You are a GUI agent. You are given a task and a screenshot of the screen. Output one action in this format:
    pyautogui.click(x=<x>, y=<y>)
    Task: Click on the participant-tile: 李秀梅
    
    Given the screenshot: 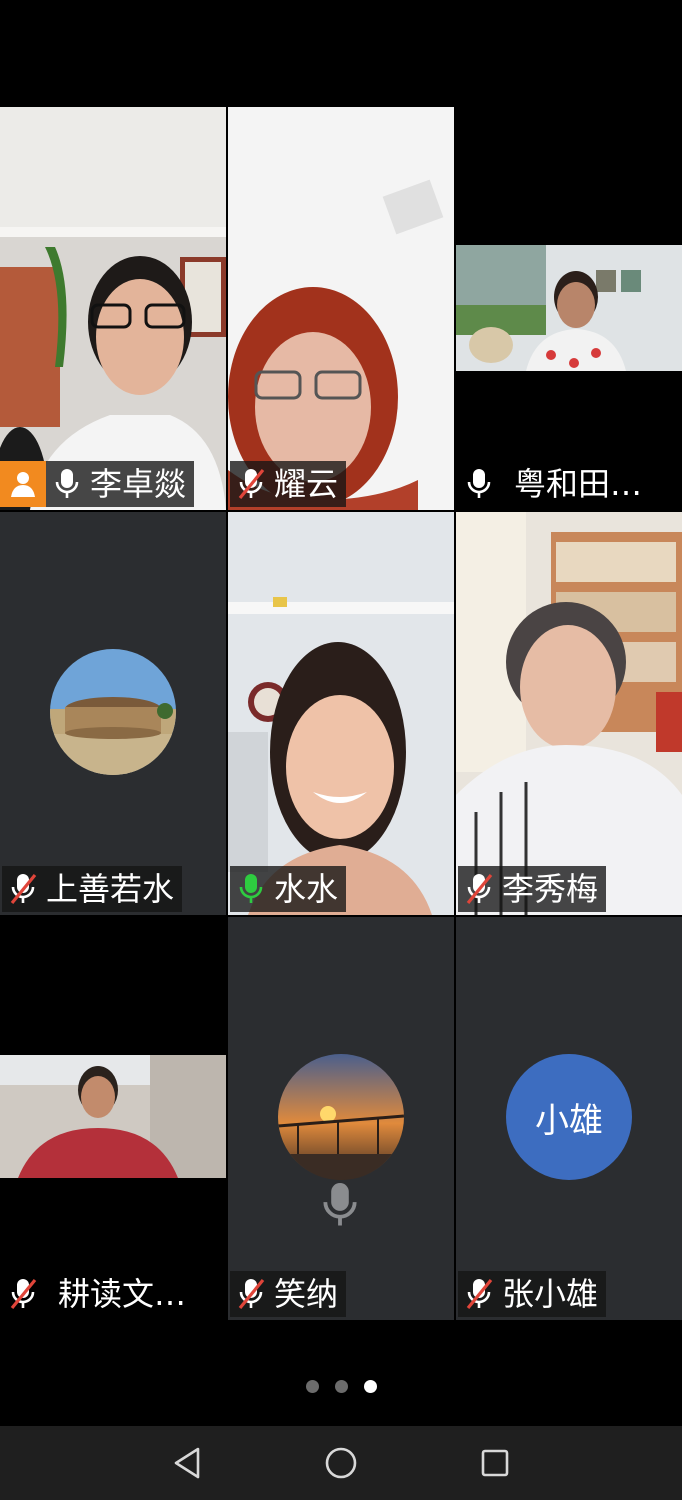 What is the action you would take?
    pyautogui.click(x=569, y=713)
    